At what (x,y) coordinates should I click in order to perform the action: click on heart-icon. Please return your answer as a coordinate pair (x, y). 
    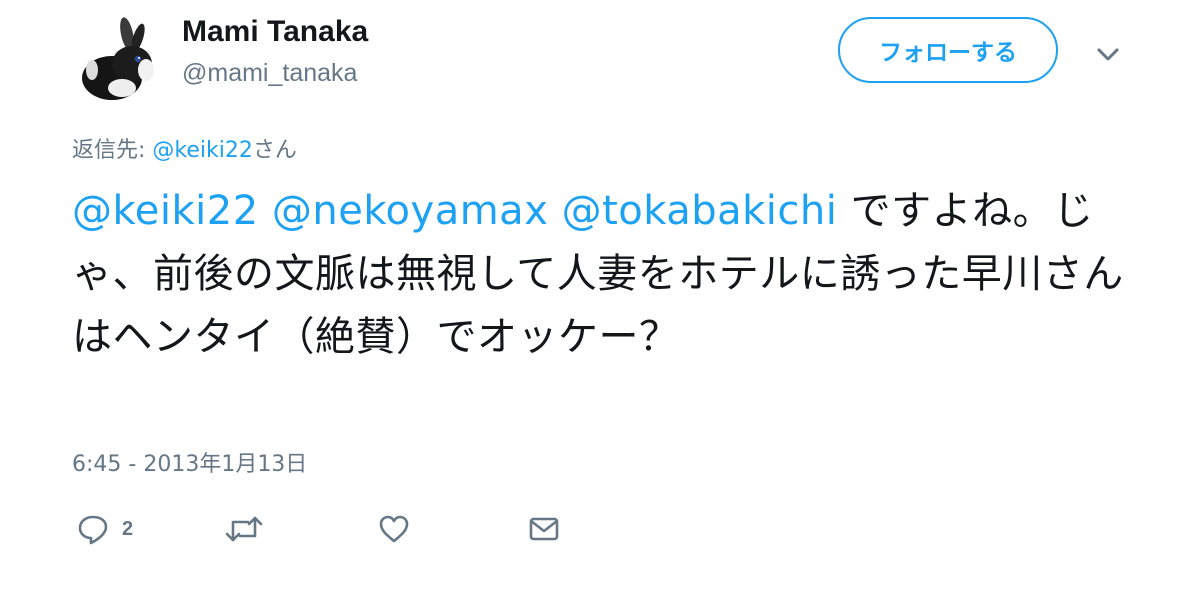
    Looking at the image, I should click on (394, 529).